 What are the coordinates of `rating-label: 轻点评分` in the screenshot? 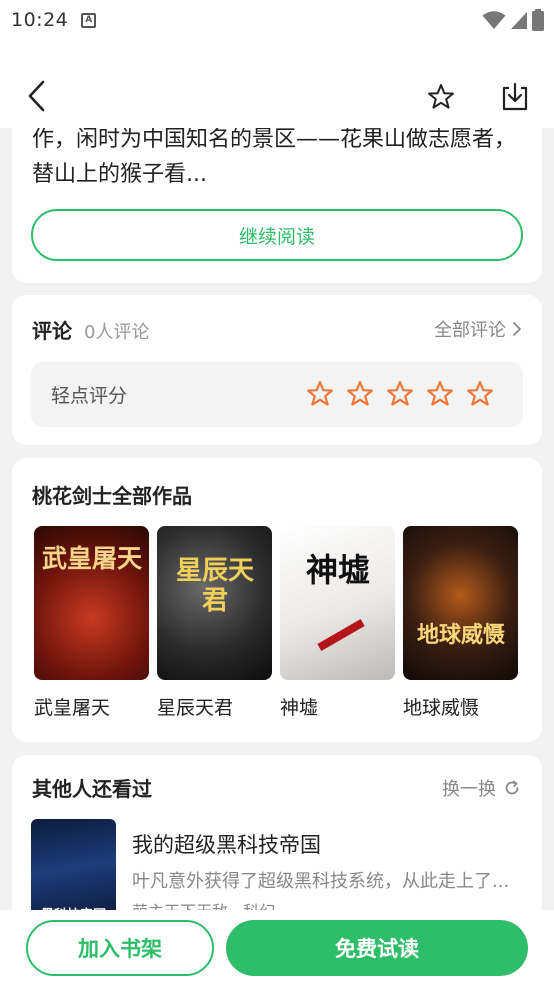 It's located at (89, 396).